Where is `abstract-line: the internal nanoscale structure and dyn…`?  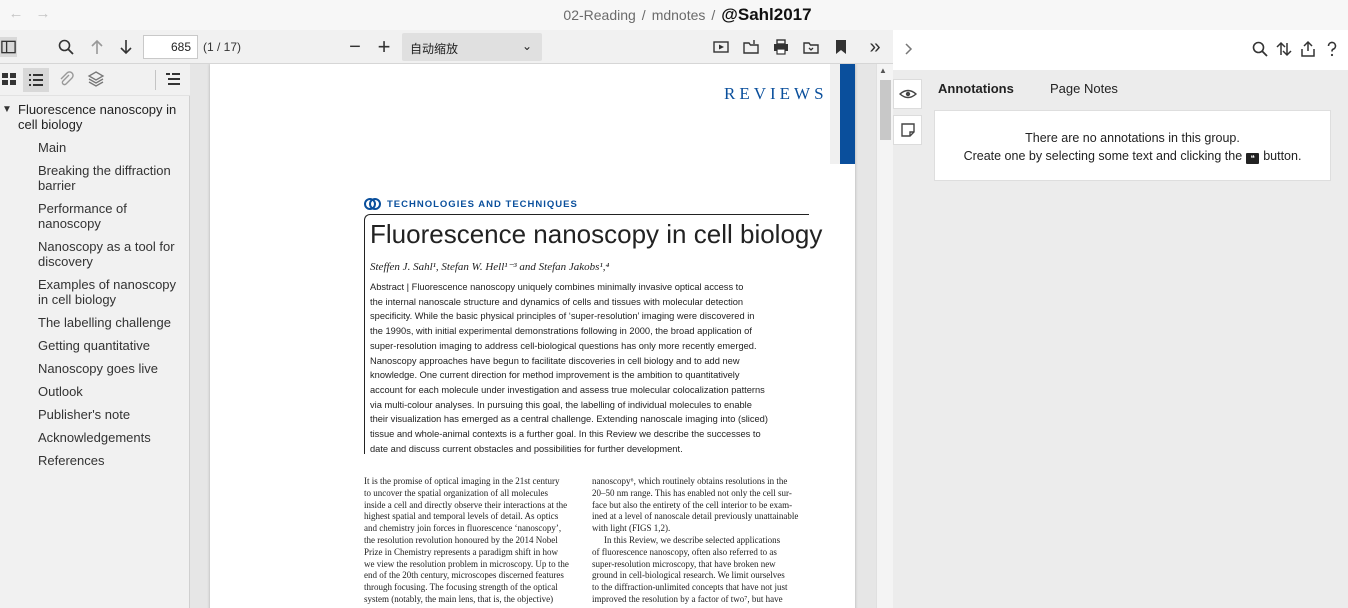
abstract-line: the internal nanoscale structure and dyn… is located at coordinates (557, 301).